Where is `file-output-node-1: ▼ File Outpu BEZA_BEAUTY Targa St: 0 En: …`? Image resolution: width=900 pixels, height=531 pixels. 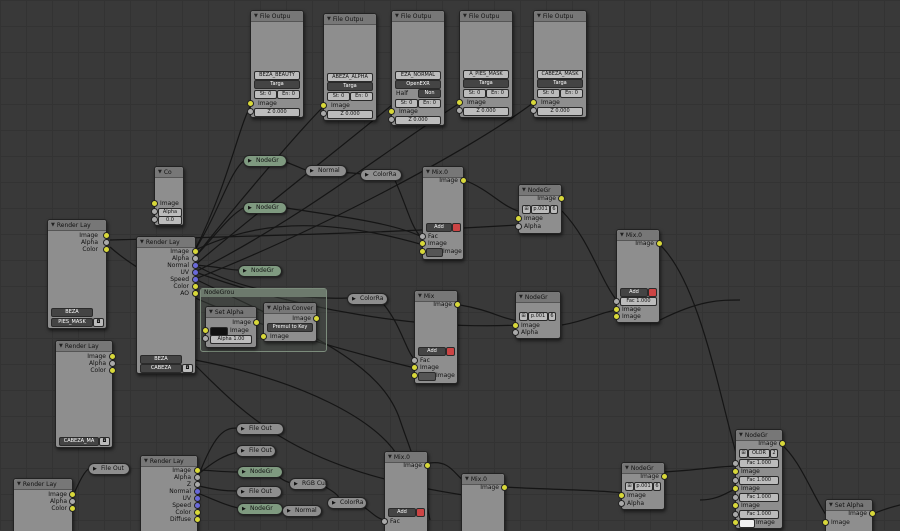 file-output-node-1: ▼ File Outpu BEZA_BEAUTY Targa St: 0 En: … is located at coordinates (275, 64).